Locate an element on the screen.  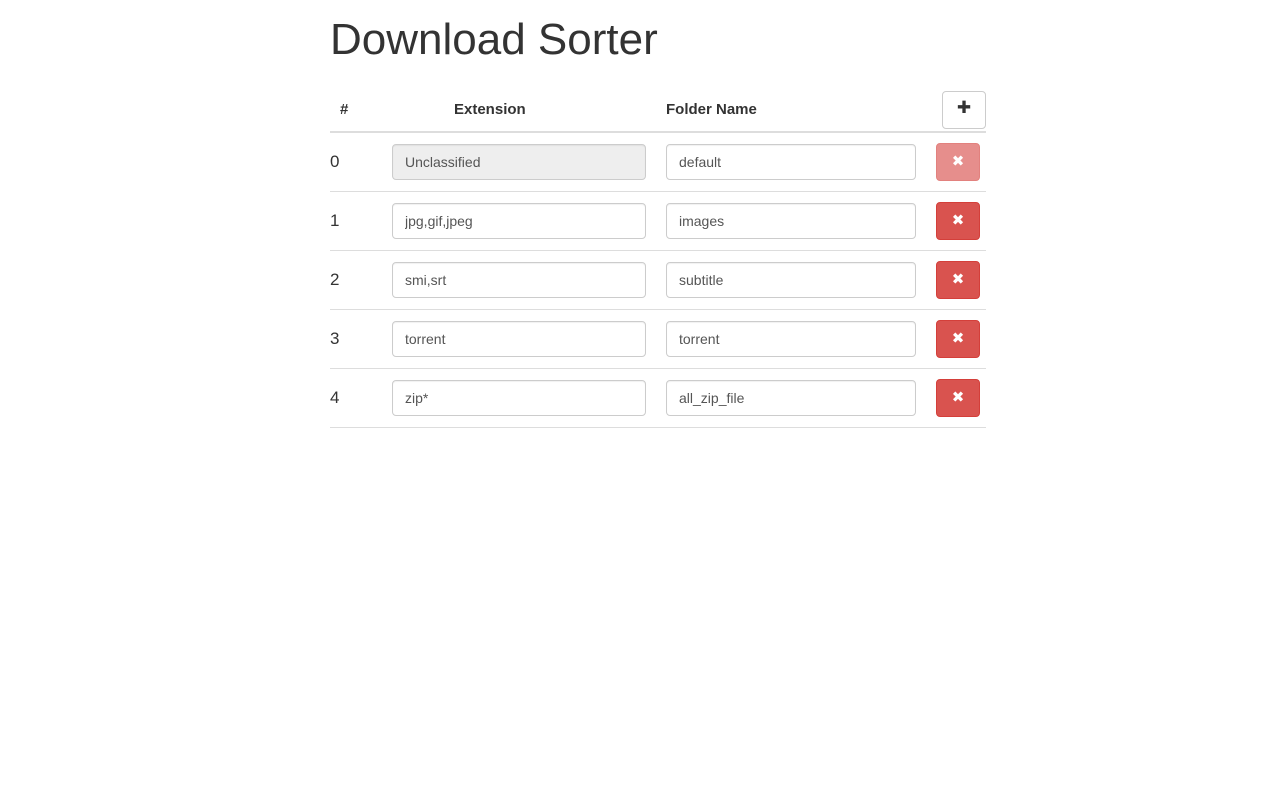
table-row: 1✖ is located at coordinates (658, 221).